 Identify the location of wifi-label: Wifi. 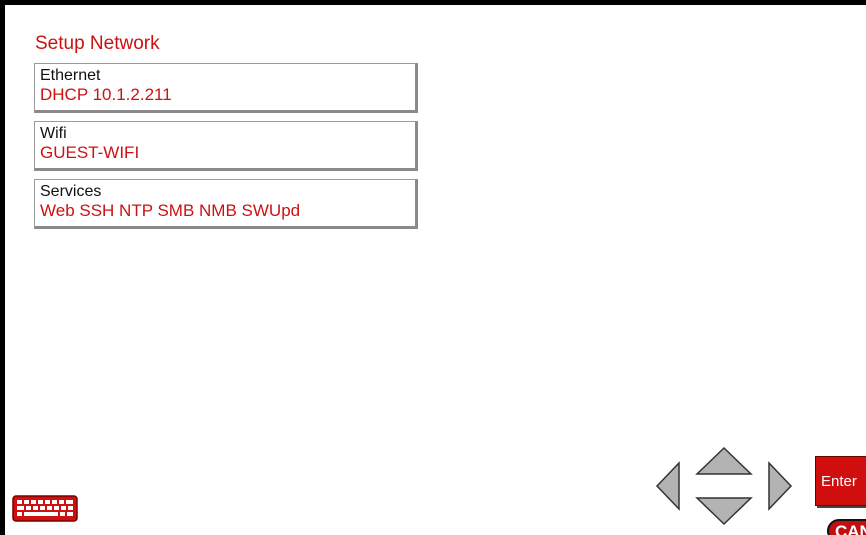
(53, 133).